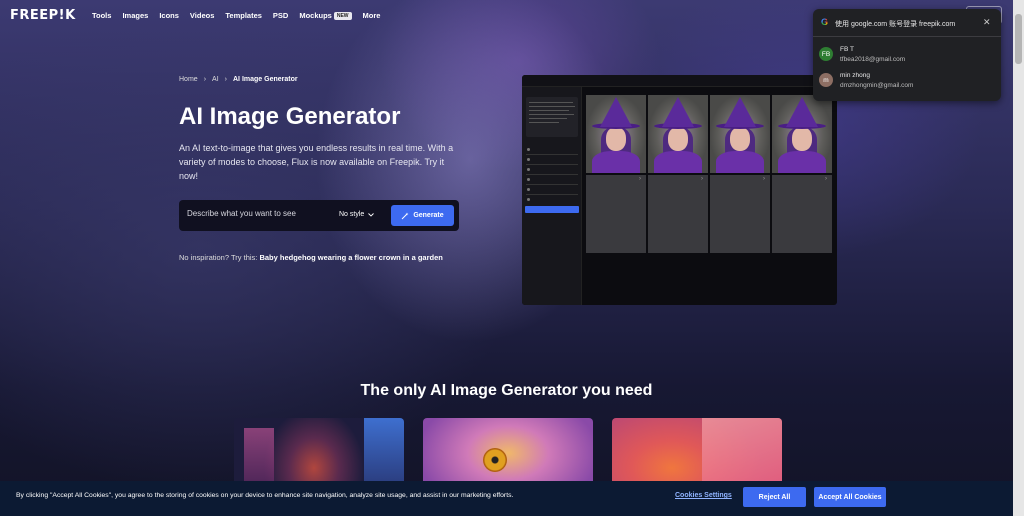 The width and height of the screenshot is (1024, 516). Describe the element at coordinates (895, 24) in the screenshot. I see `popup-title: 使用 google.com 账号登录 freepik.com` at that location.